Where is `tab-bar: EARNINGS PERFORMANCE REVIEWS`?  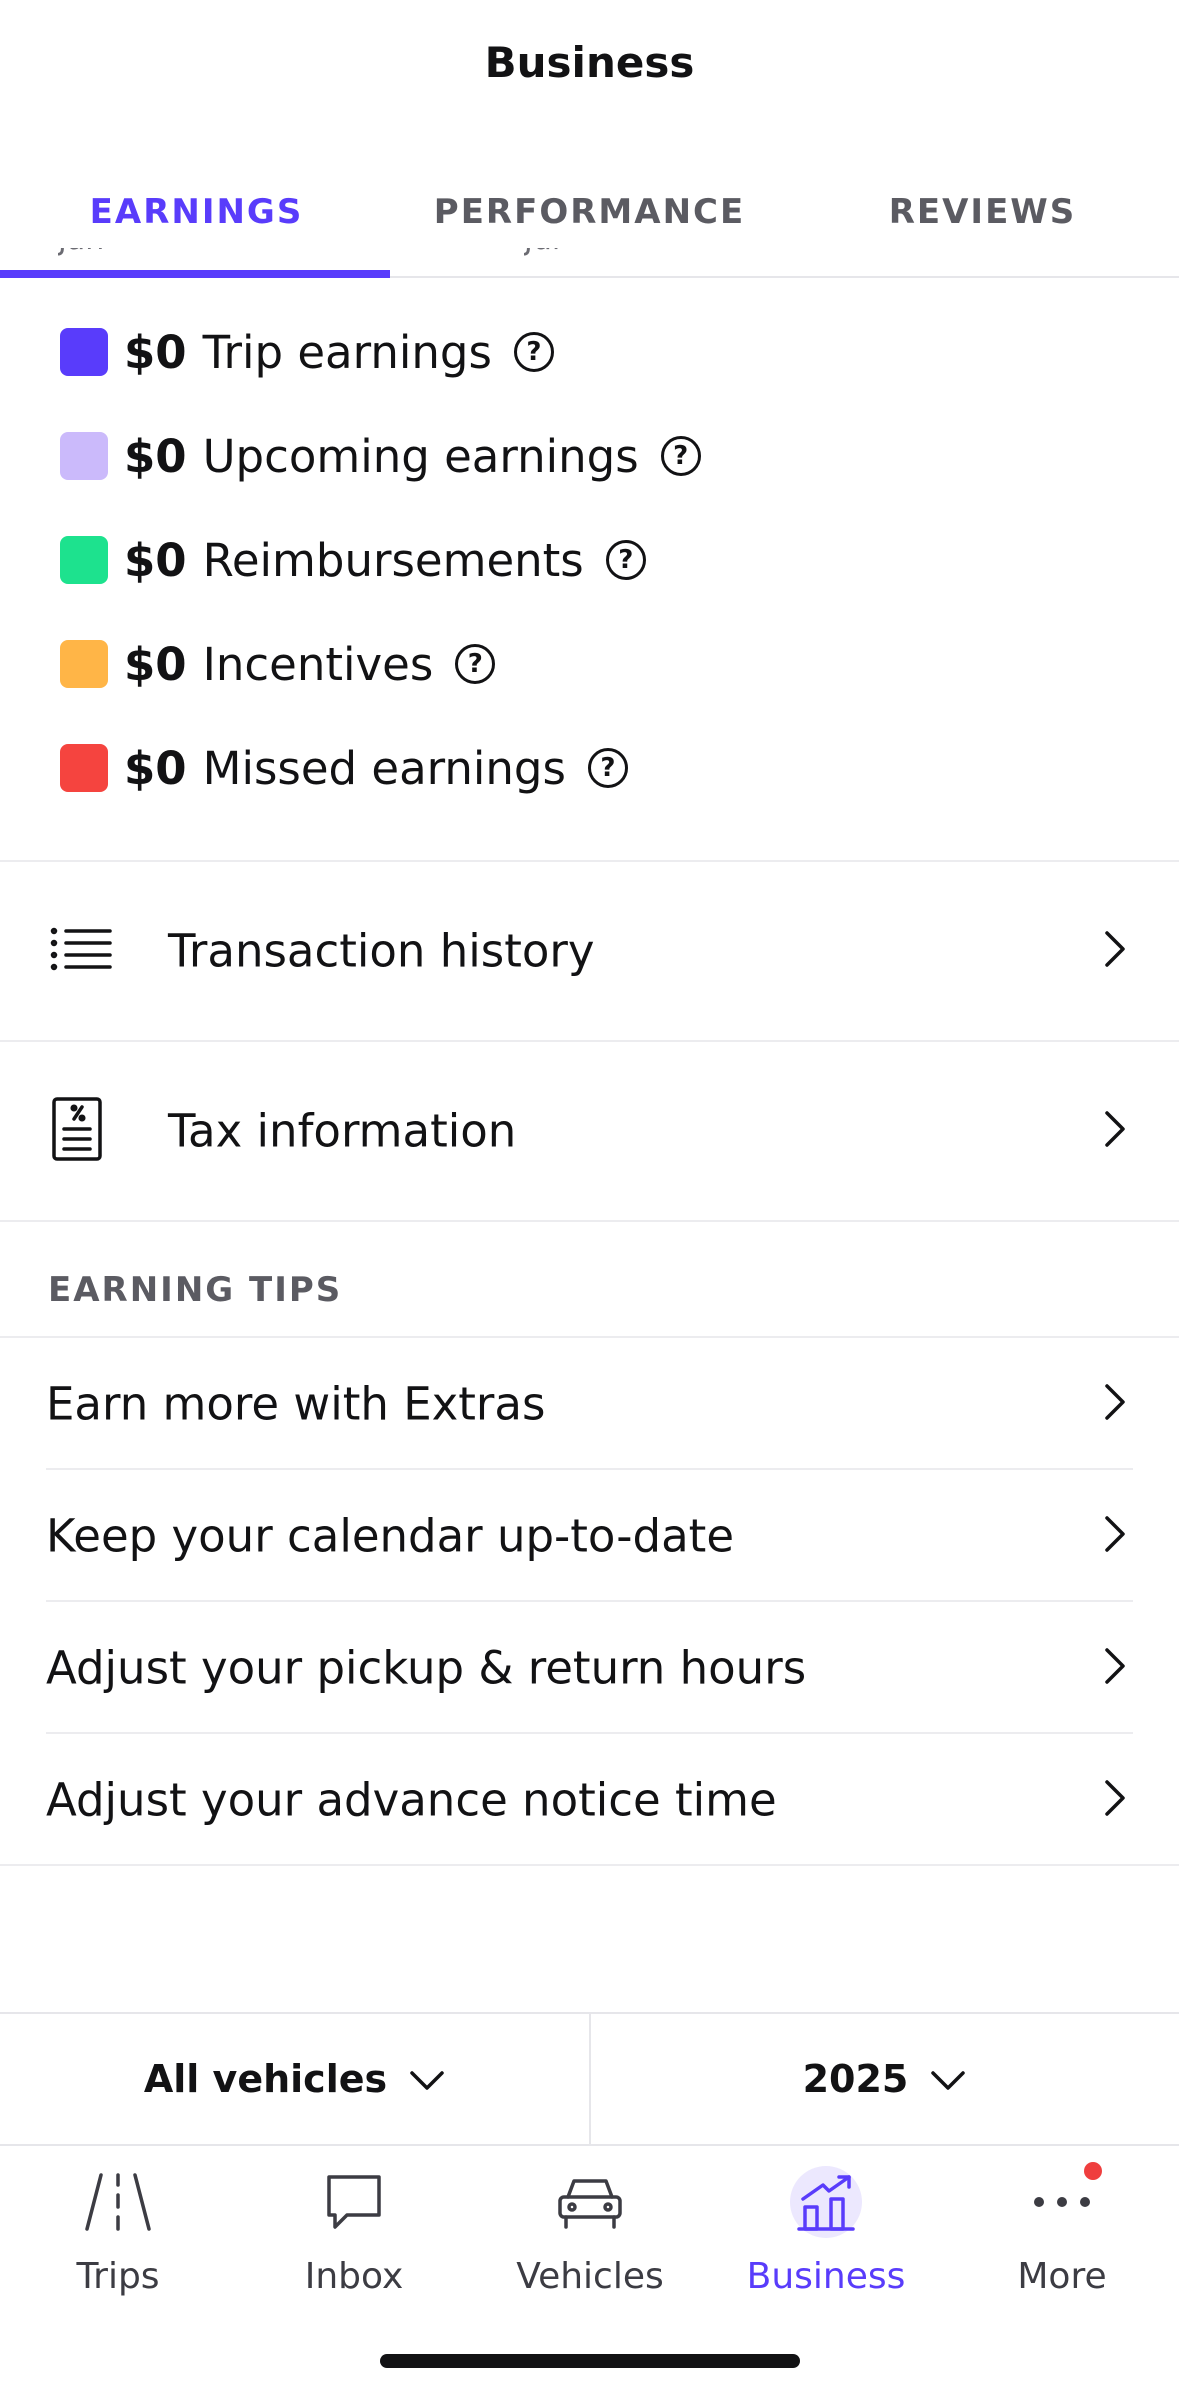
tab-bar: EARNINGS PERFORMANCE REVIEWS is located at coordinates (589, 223).